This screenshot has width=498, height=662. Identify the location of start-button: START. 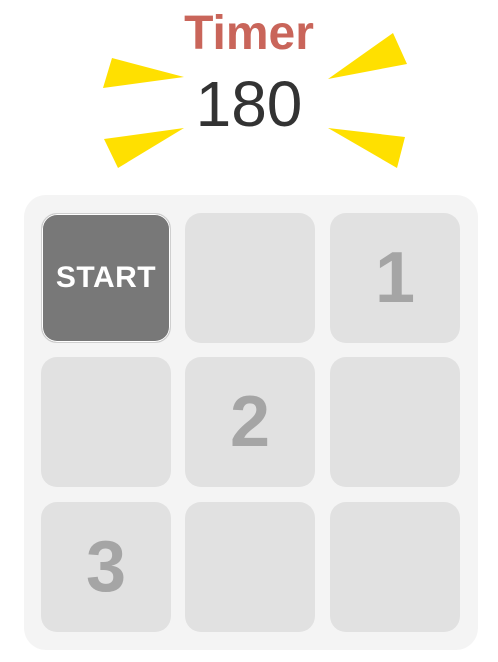
(106, 278).